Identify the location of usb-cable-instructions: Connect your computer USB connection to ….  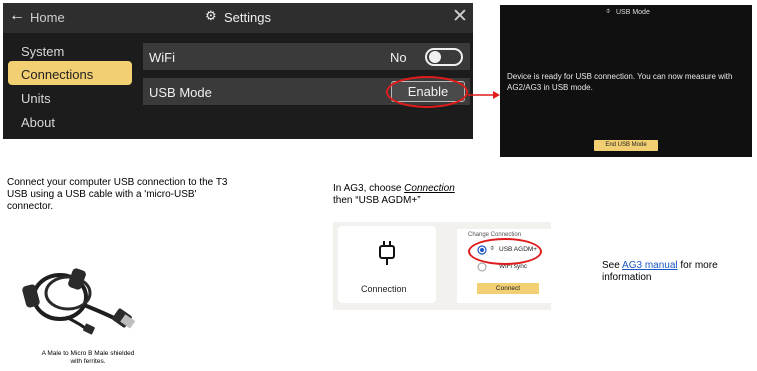
(117, 194).